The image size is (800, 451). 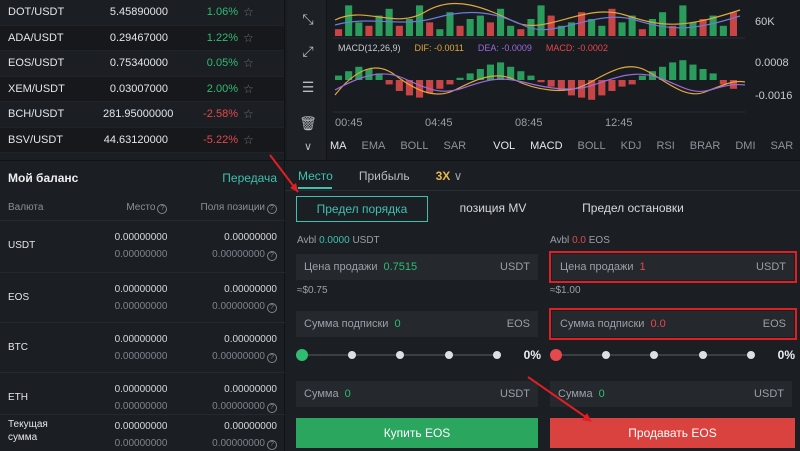 I want to click on buy-total-field: Сумма 0 USDT, so click(x=417, y=394).